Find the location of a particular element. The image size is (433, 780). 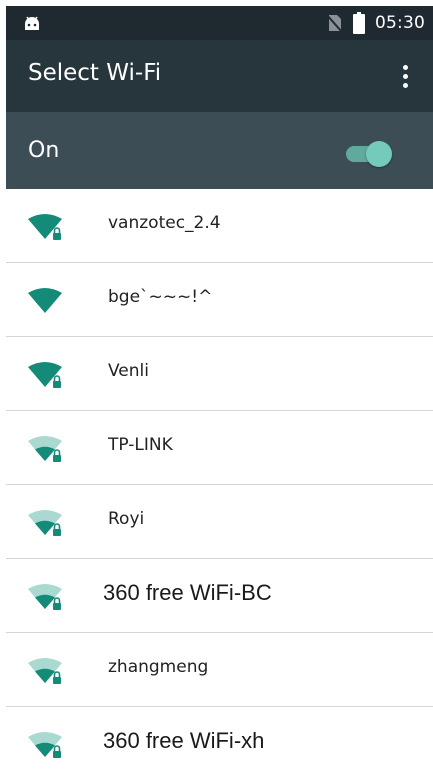

page-title: Select Wi-Fi is located at coordinates (95, 73).